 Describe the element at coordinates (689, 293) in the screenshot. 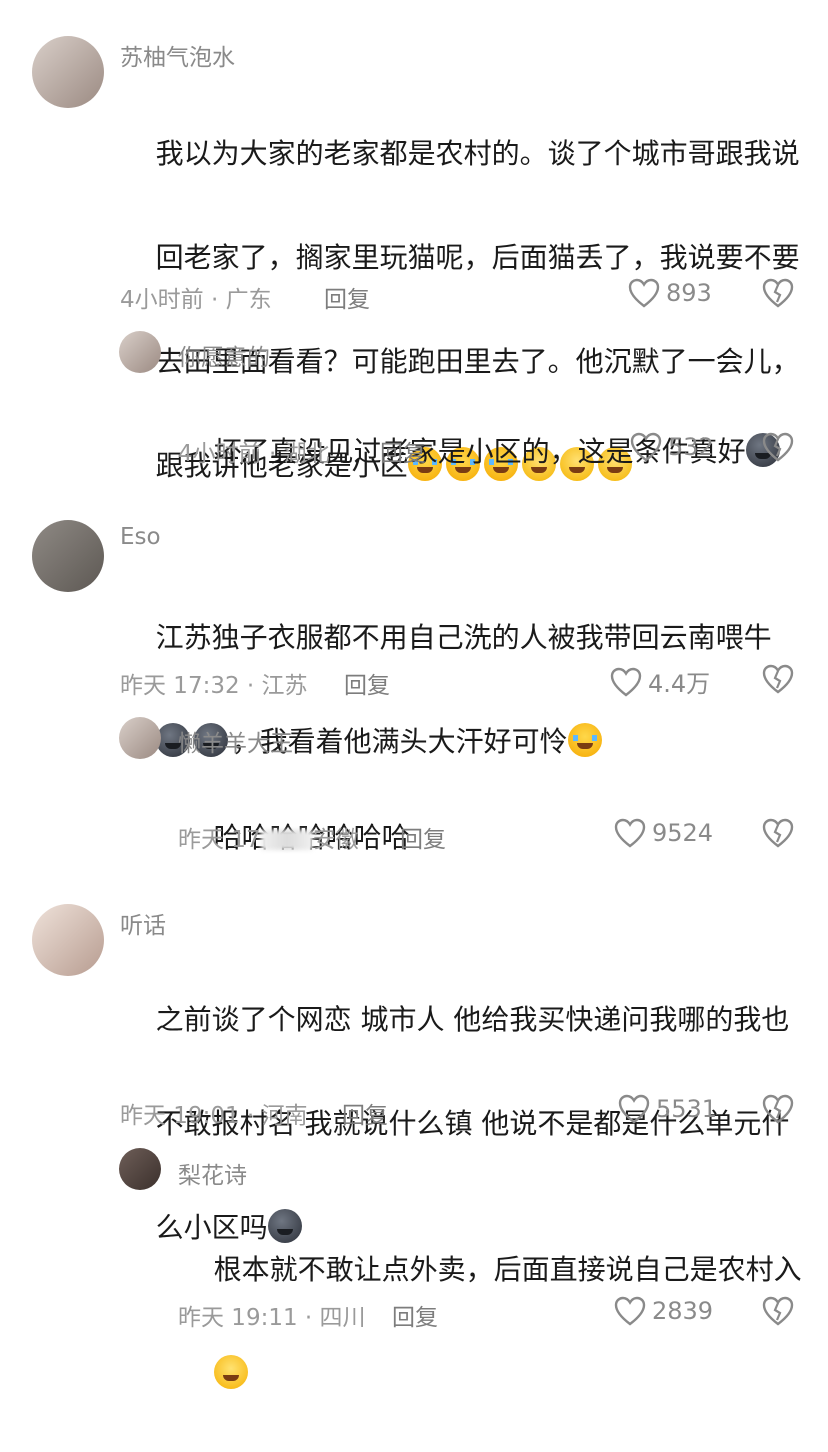

I see `like-count: 893` at that location.